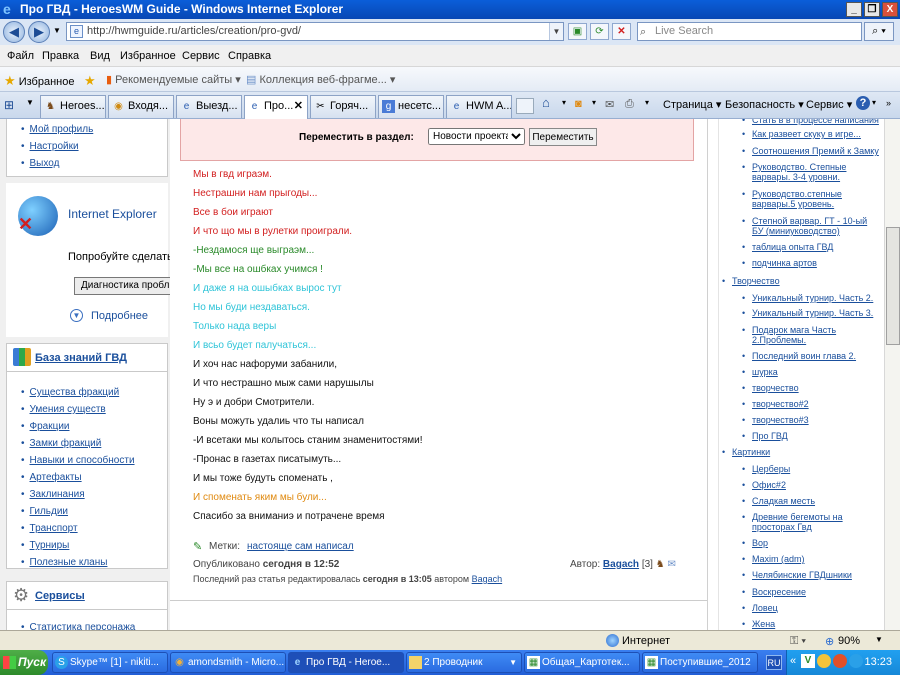  Describe the element at coordinates (14, 32) in the screenshot. I see `back-button: ◀` at that location.